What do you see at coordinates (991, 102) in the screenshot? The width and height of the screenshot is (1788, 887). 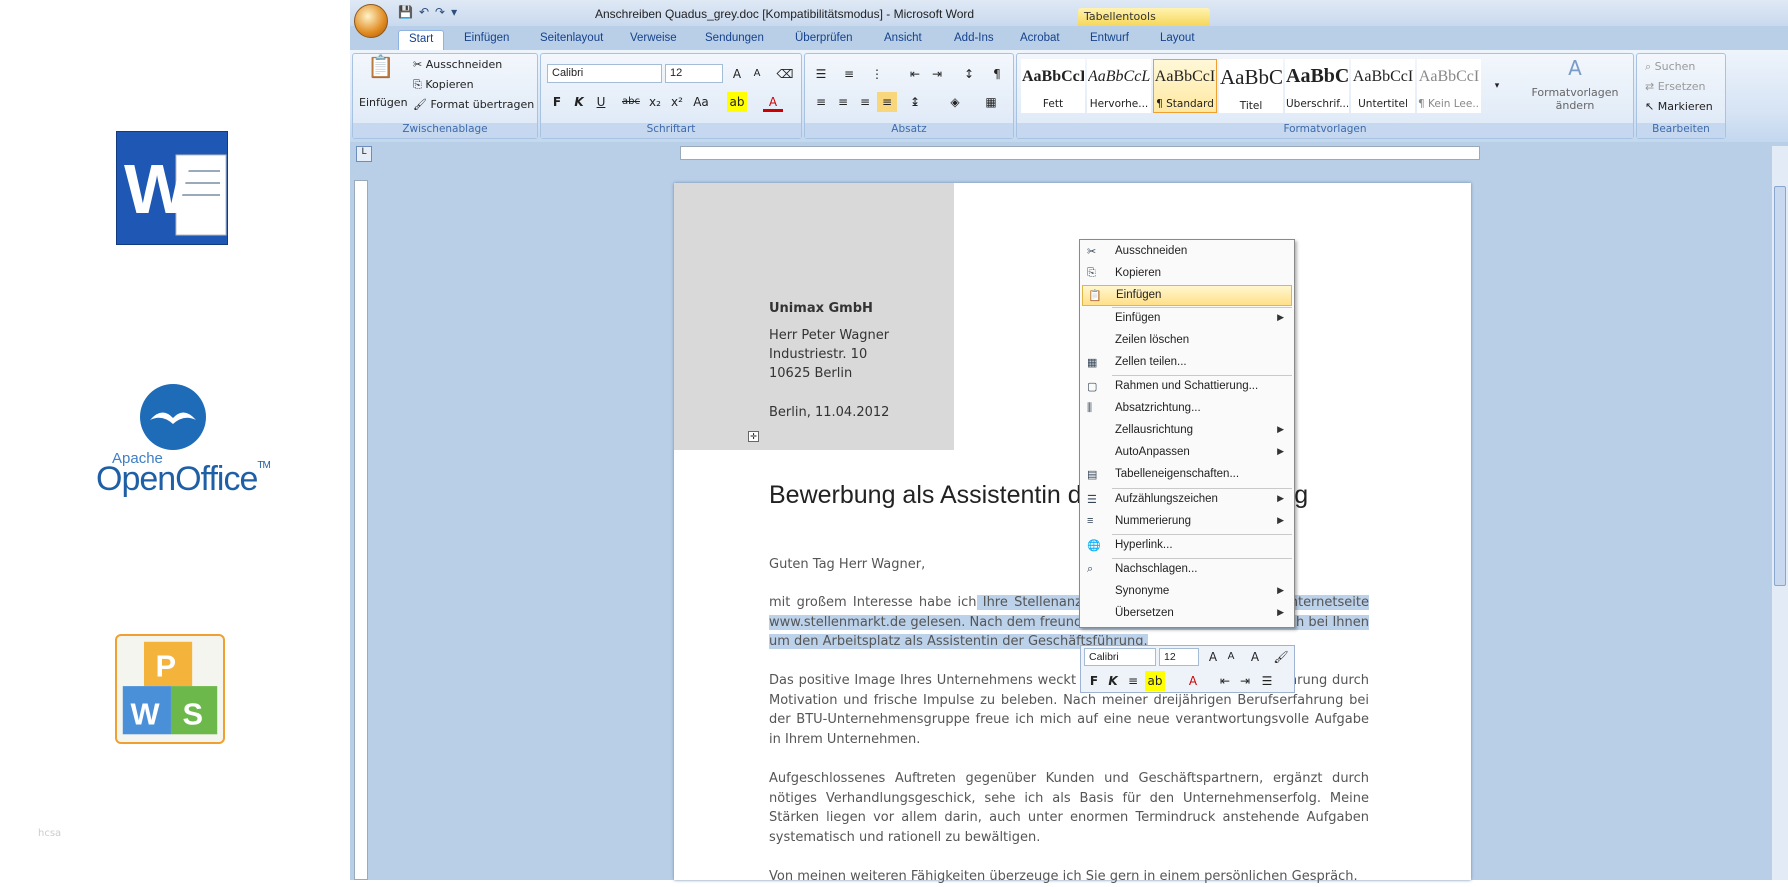 I see `borders-icon: ▦` at bounding box center [991, 102].